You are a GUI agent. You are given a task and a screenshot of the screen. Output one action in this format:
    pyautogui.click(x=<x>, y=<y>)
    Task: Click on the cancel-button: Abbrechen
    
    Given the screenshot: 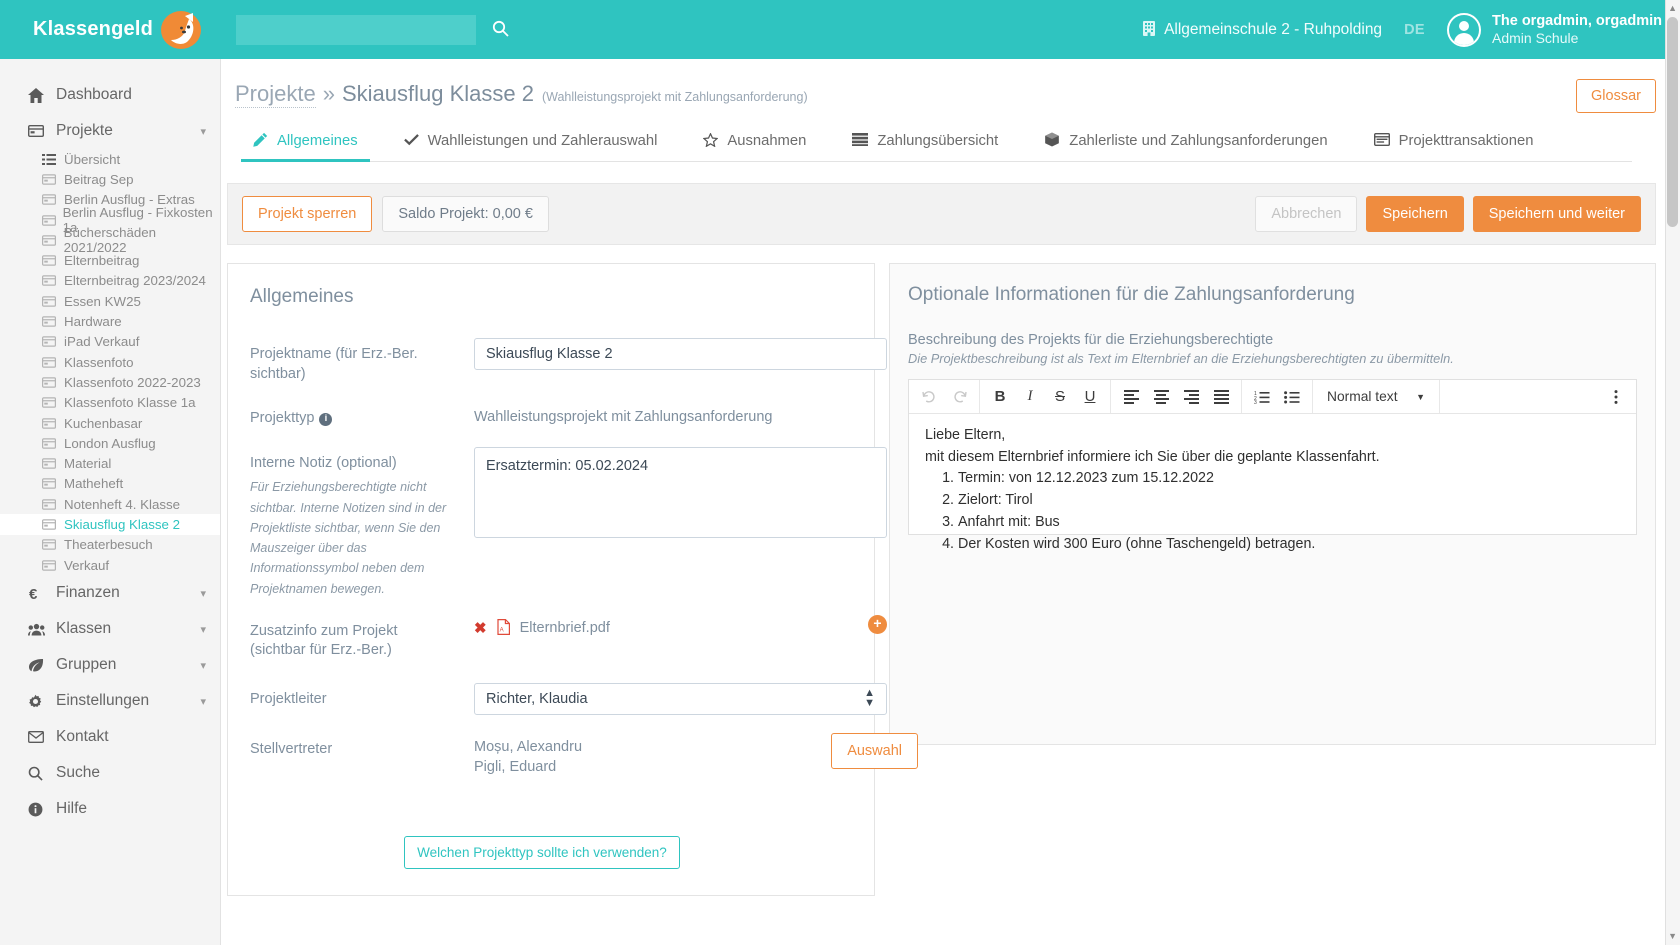 What is the action you would take?
    pyautogui.click(x=1306, y=214)
    